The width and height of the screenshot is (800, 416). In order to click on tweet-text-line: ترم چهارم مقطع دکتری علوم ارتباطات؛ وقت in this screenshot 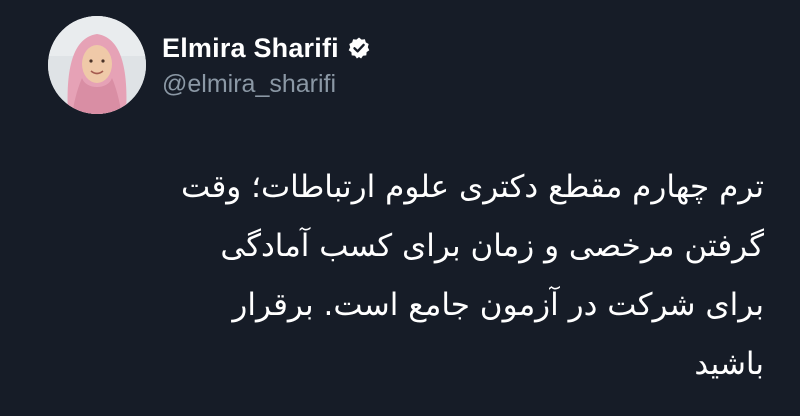, I will do `click(472, 187)`.